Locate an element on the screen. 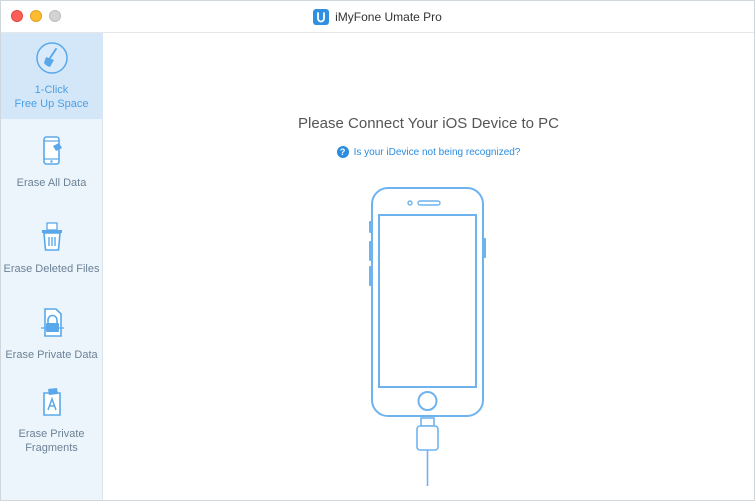  fragments-icon is located at coordinates (52, 402).